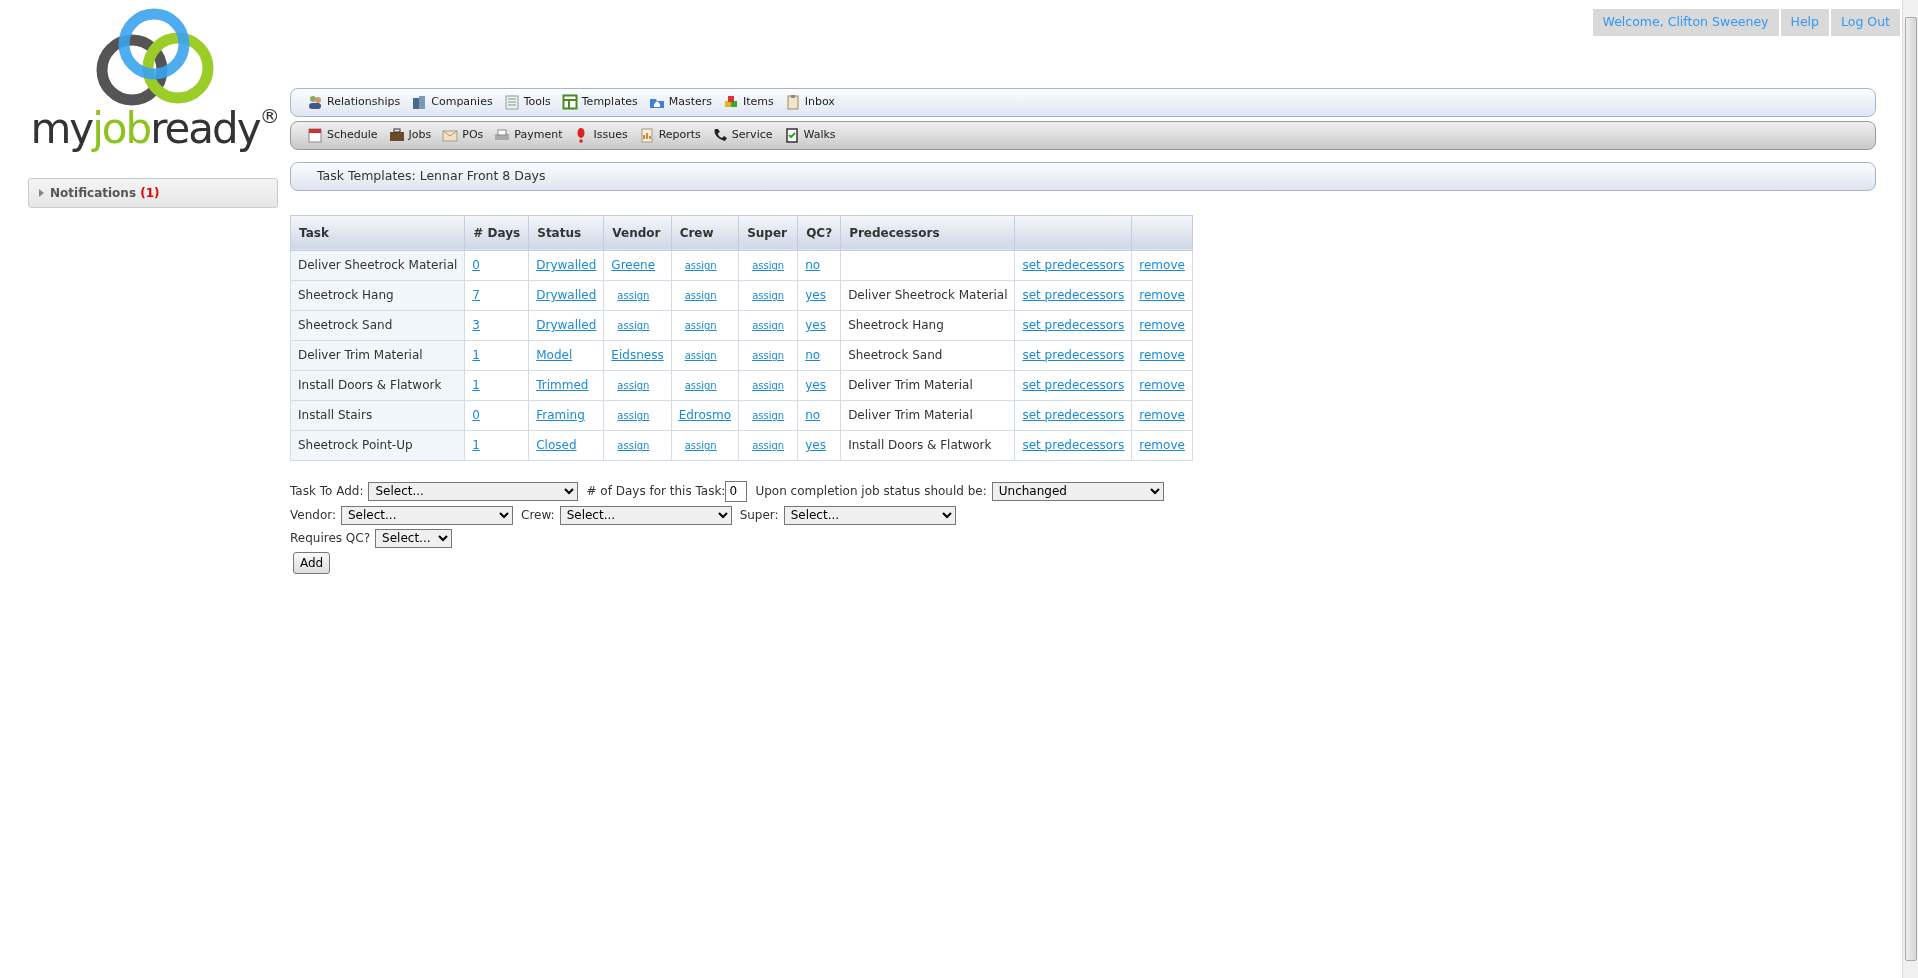  Describe the element at coordinates (463, 135) in the screenshot. I see `nav-link: POs` at that location.